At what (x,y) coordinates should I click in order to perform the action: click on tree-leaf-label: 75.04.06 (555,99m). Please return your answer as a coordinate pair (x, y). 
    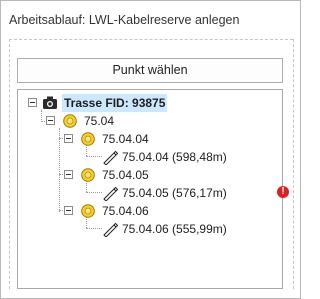
    Looking at the image, I should click on (174, 229).